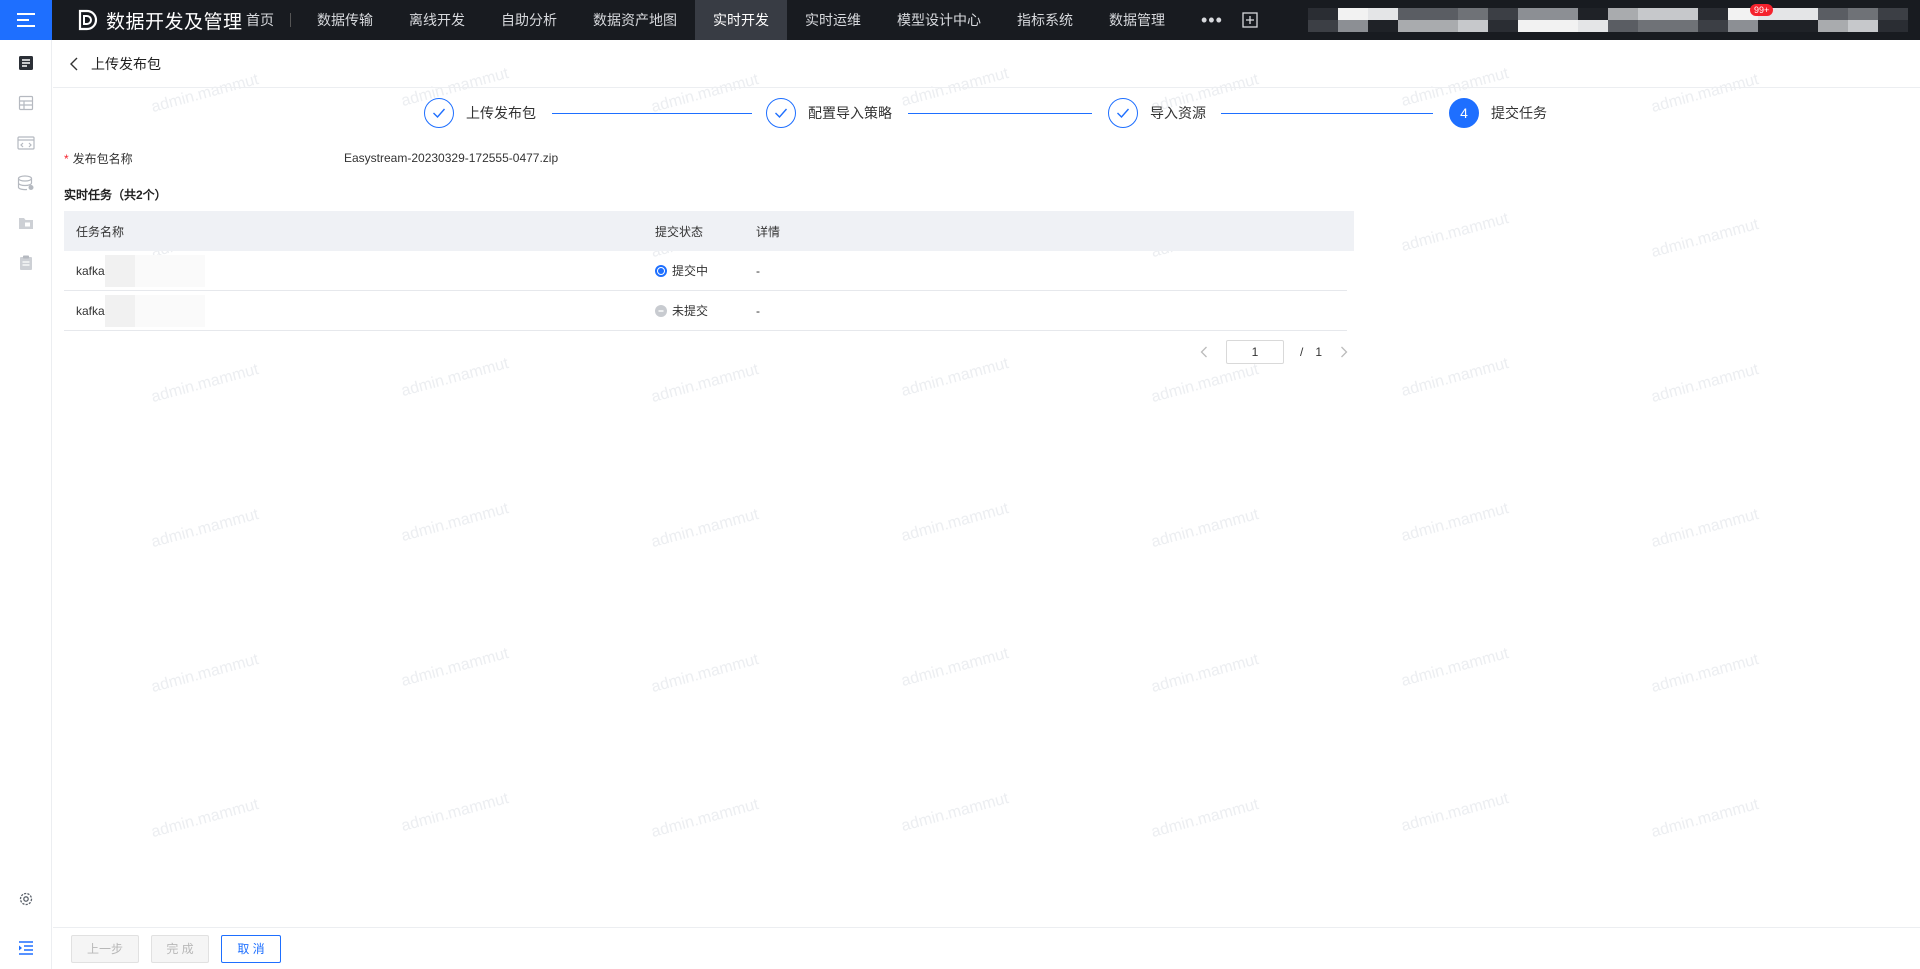 Image resolution: width=1920 pixels, height=969 pixels. Describe the element at coordinates (1250, 20) in the screenshot. I see `expand-icon` at that location.